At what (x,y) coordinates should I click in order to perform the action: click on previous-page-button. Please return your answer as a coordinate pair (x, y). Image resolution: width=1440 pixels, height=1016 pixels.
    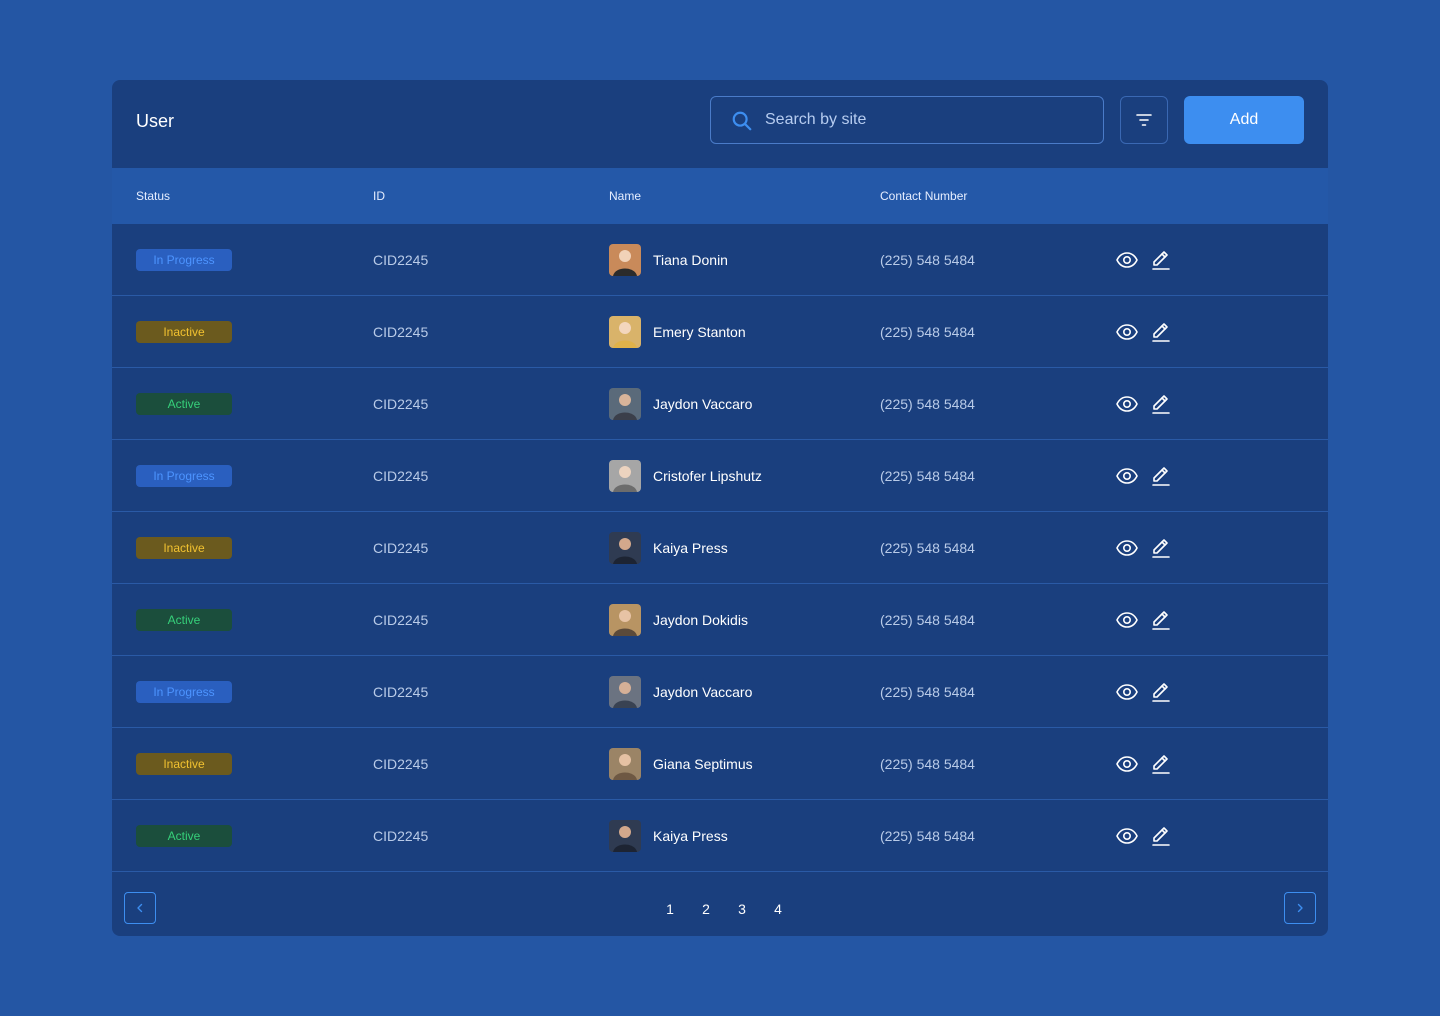
    Looking at the image, I should click on (140, 908).